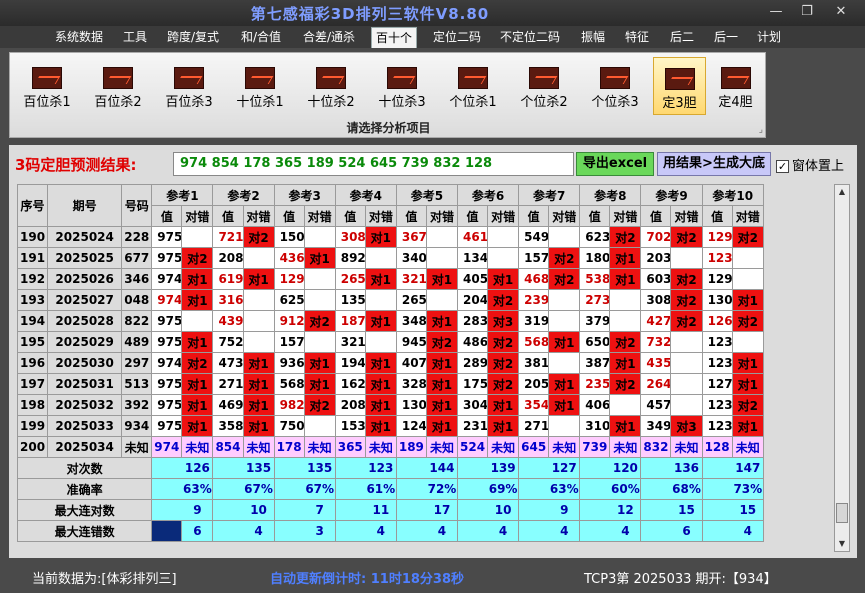 This screenshot has height=593, width=865. Describe the element at coordinates (761, 130) in the screenshot. I see `dialog-launcher-icon: ⌟` at that location.